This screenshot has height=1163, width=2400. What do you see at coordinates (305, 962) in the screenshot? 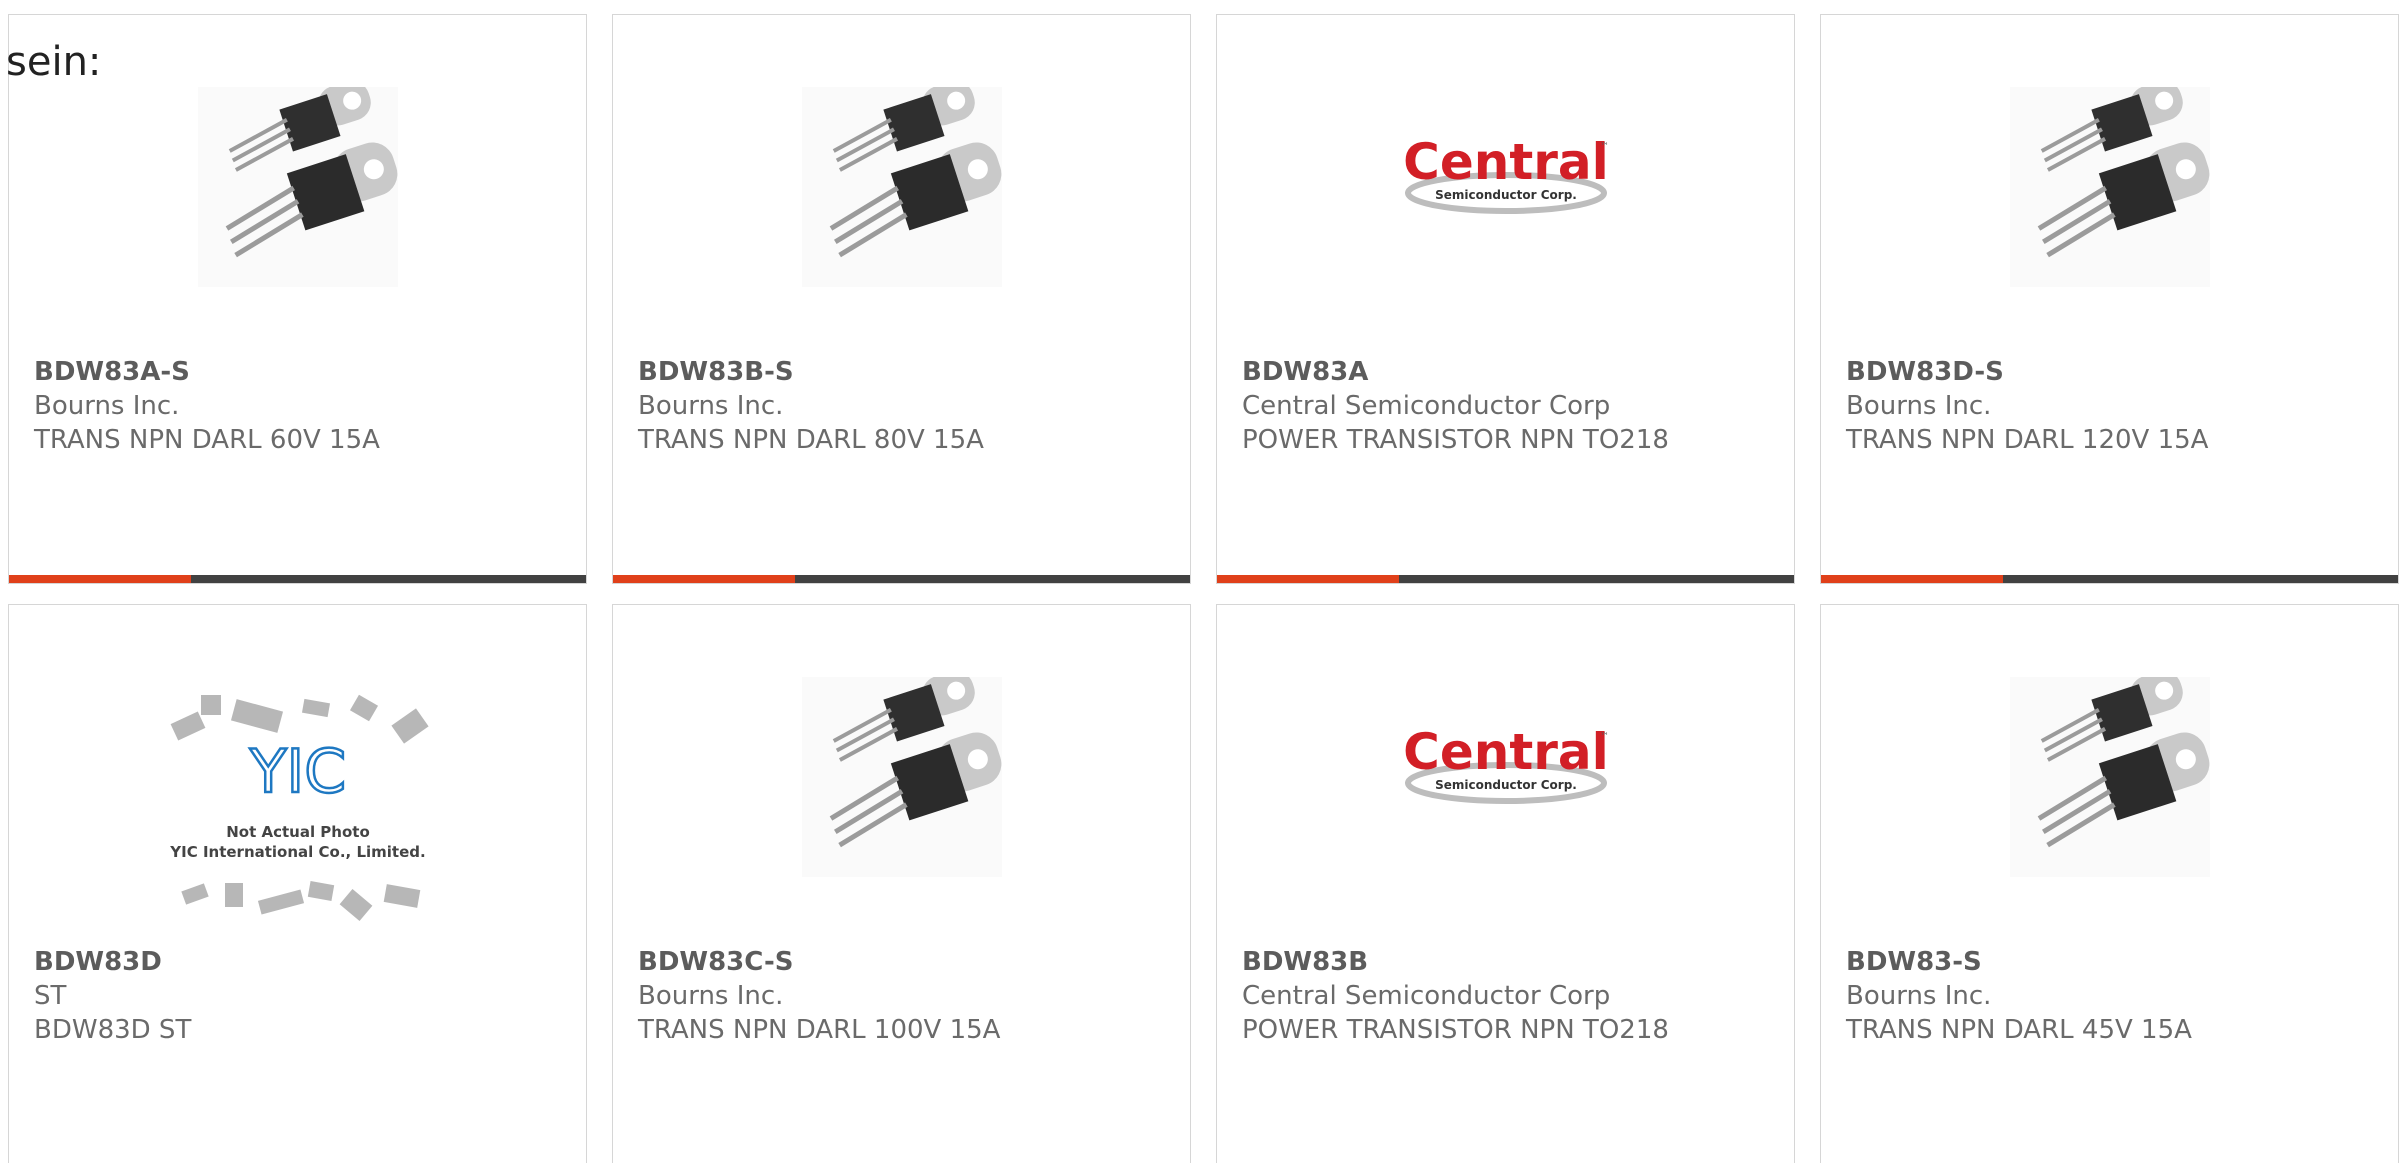
I see `part-number: BDW83D` at bounding box center [305, 962].